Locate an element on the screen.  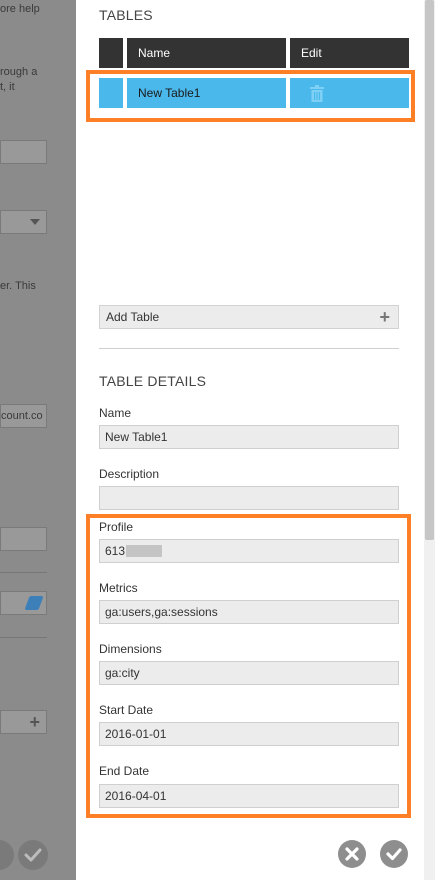
bg-text-line2: t, it is located at coordinates (7, 87).